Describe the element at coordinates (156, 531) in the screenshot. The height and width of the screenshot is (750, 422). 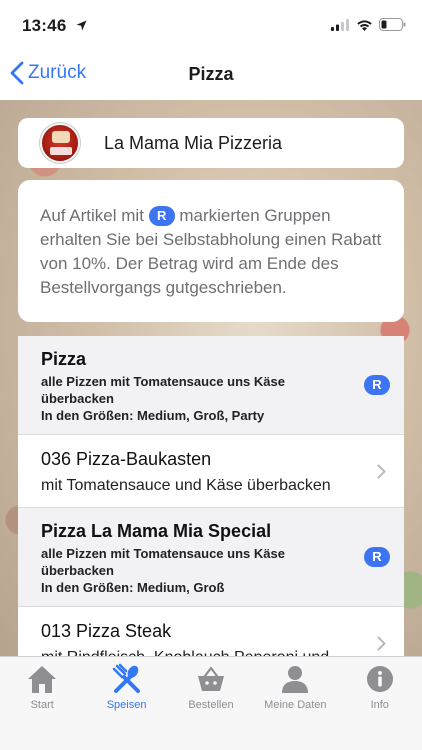
I see `group-title: Pizza La Mama Mia Special` at that location.